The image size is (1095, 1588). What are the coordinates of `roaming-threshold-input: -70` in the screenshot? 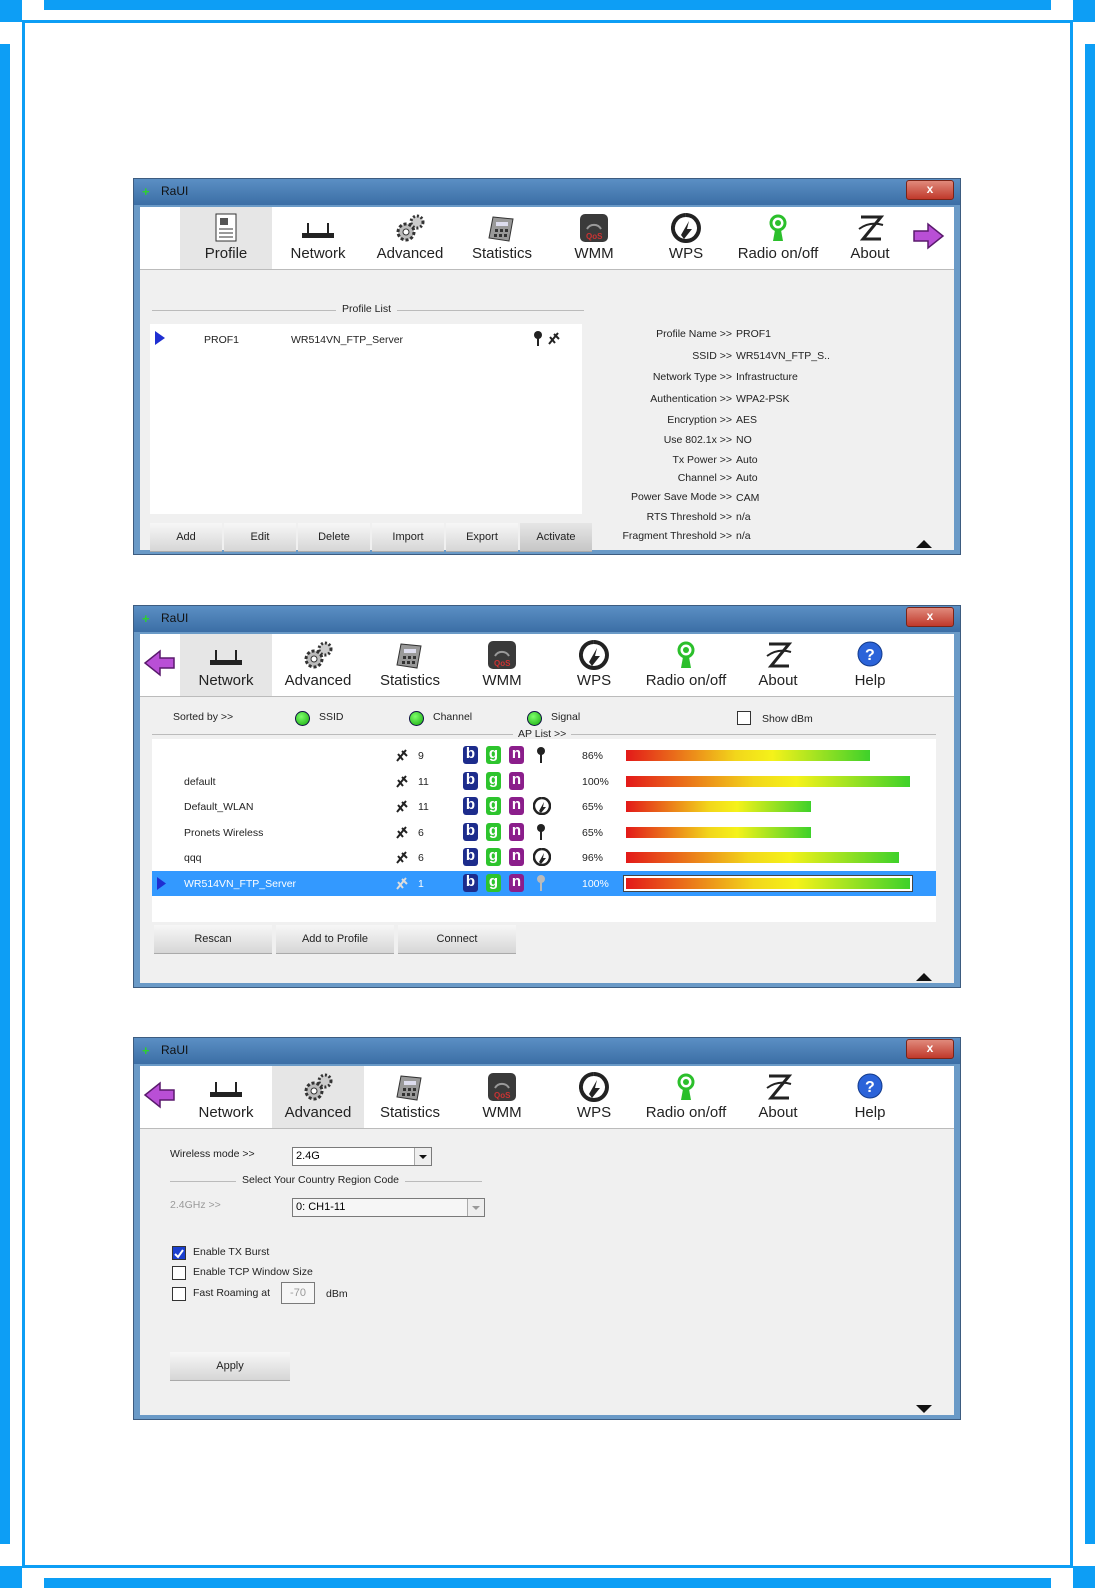 It's located at (298, 1293).